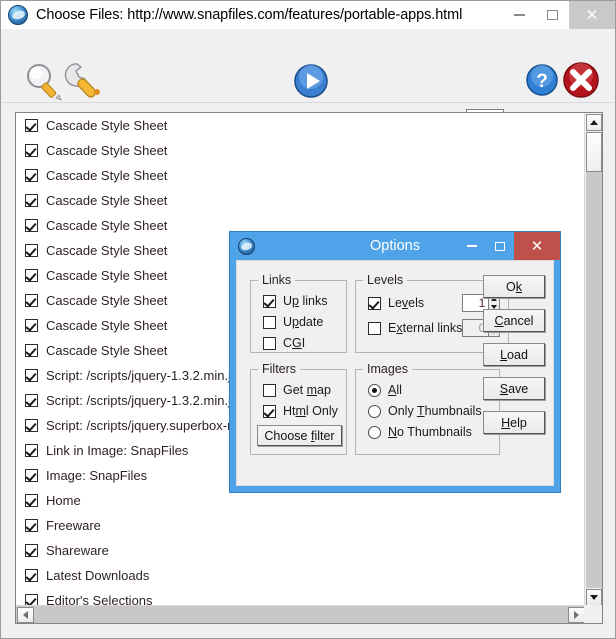 This screenshot has width=616, height=639. Describe the element at coordinates (279, 369) in the screenshot. I see `filters-group-legend: Filters` at that location.